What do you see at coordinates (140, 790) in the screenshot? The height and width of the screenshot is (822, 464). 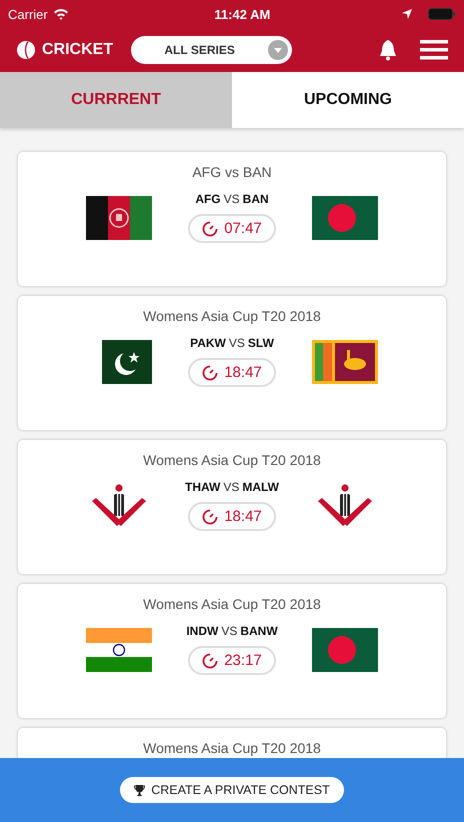 I see `trophy-icon` at bounding box center [140, 790].